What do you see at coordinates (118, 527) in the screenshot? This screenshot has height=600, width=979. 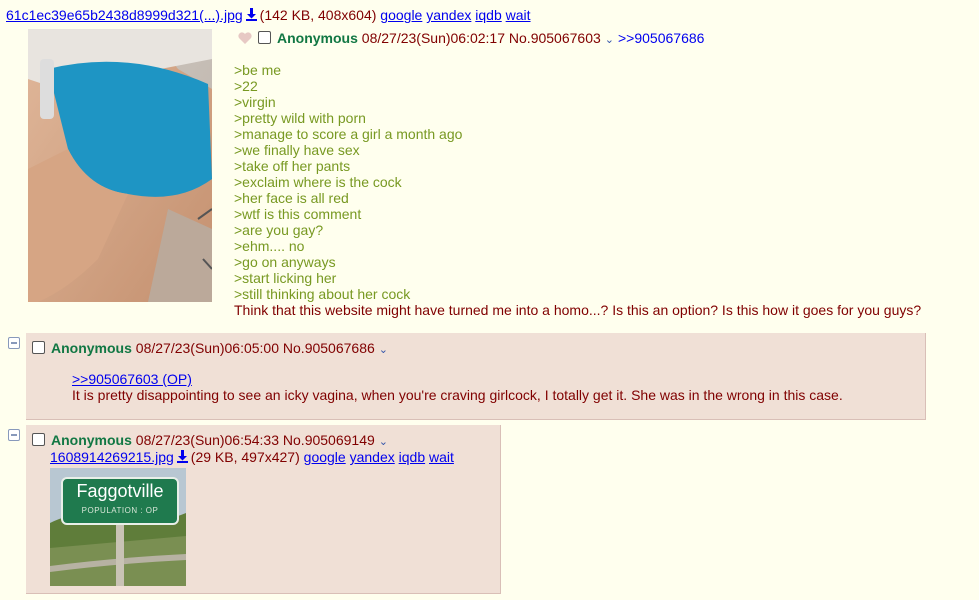 I see `reply2-thumbnail: Faggotville POPULATION : OP` at bounding box center [118, 527].